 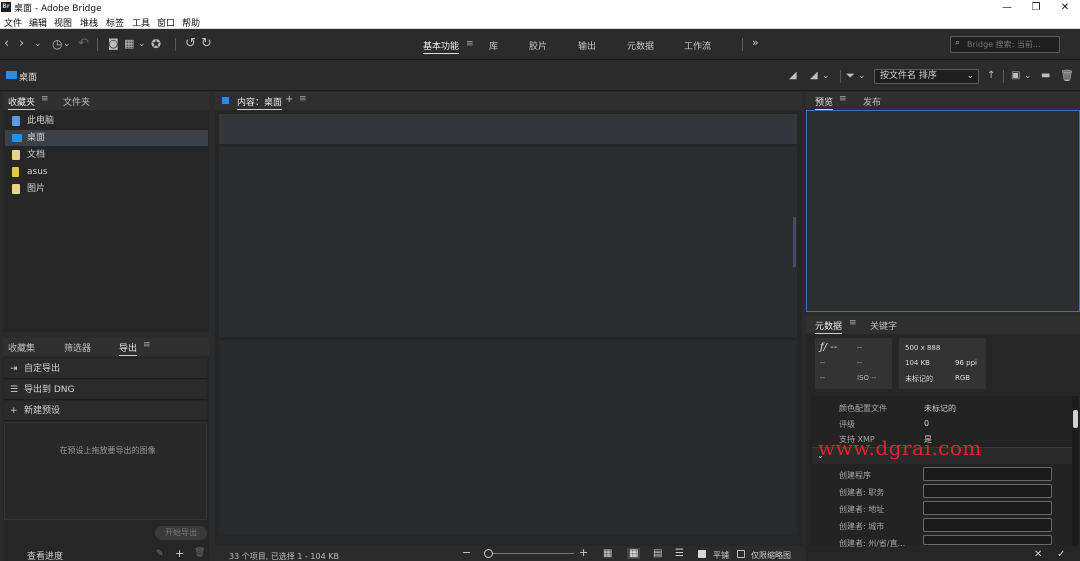 What do you see at coordinates (289, 99) in the screenshot?
I see `add-tab-button: +` at bounding box center [289, 99].